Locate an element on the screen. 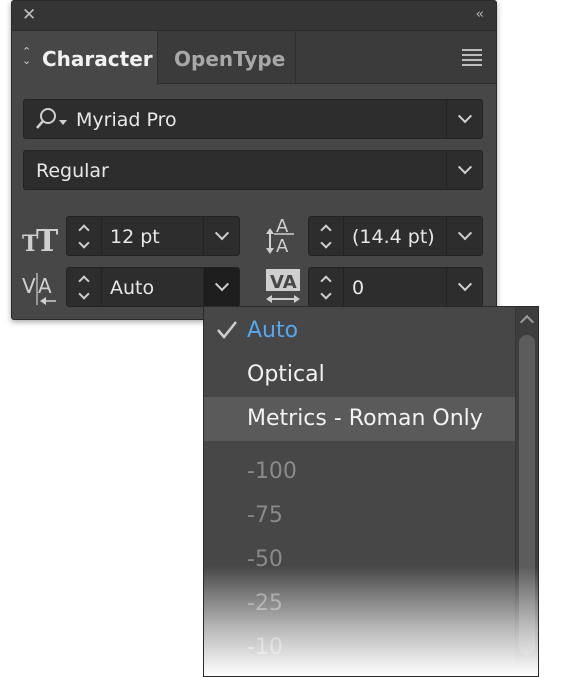 The height and width of the screenshot is (677, 567). menu-item-label: Auto is located at coordinates (273, 330).